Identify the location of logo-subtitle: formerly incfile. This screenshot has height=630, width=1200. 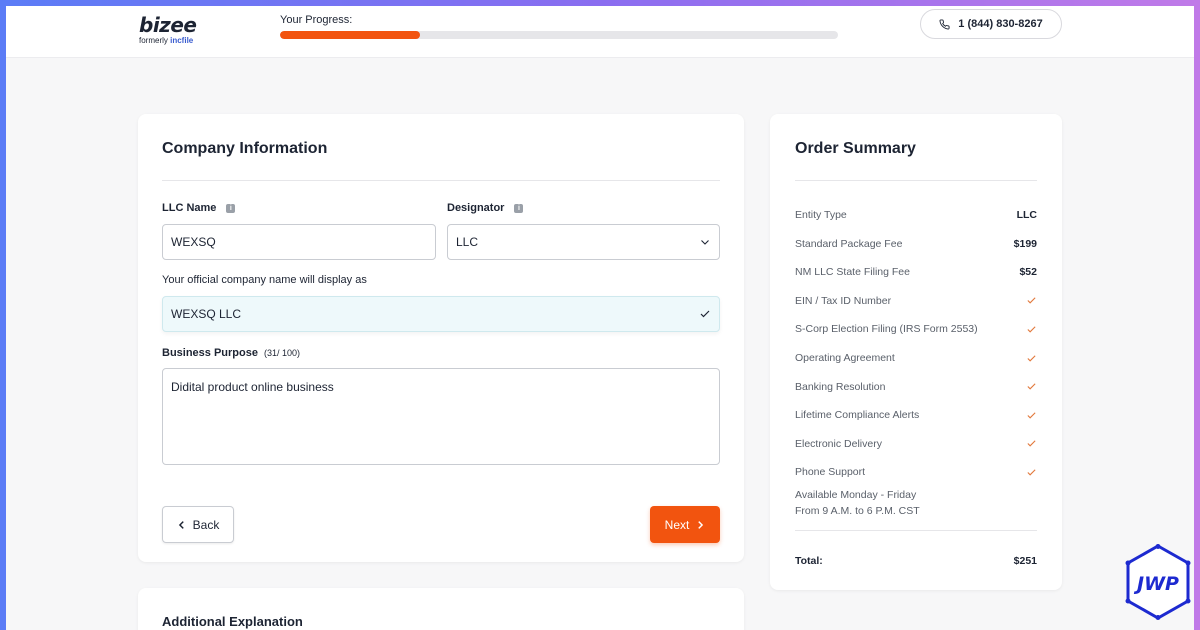
(166, 40).